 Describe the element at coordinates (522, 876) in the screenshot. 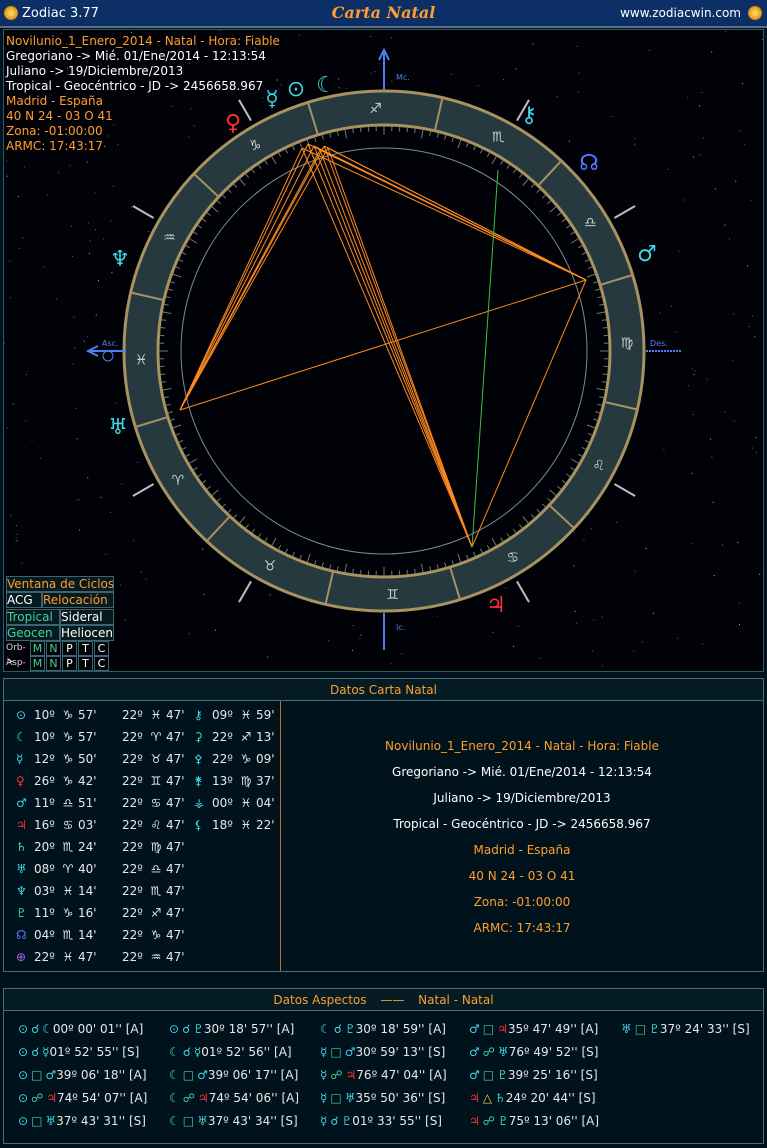

I see `datos-info-line: 40 N 24 - 03 O 41` at that location.